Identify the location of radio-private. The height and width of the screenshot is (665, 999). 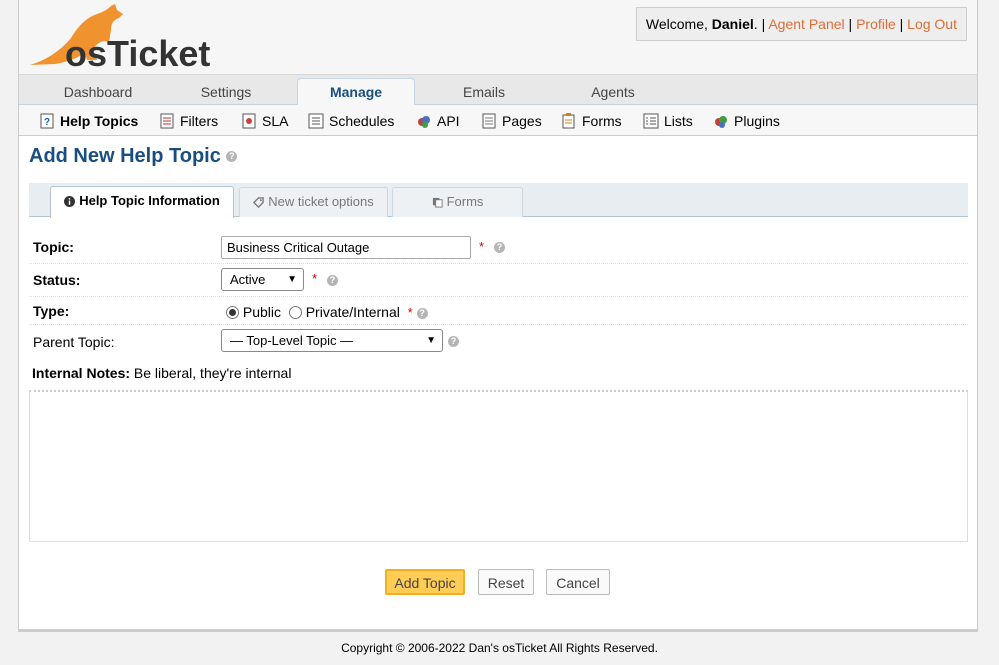
(295, 312).